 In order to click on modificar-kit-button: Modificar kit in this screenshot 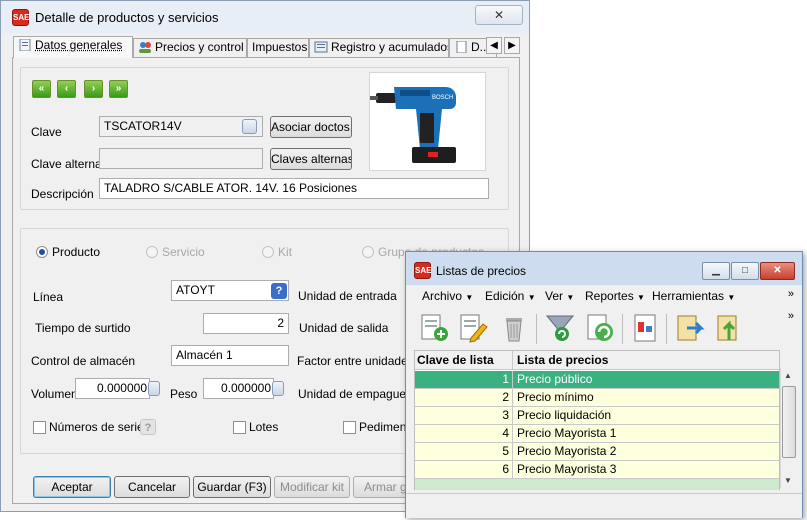, I will do `click(312, 487)`.